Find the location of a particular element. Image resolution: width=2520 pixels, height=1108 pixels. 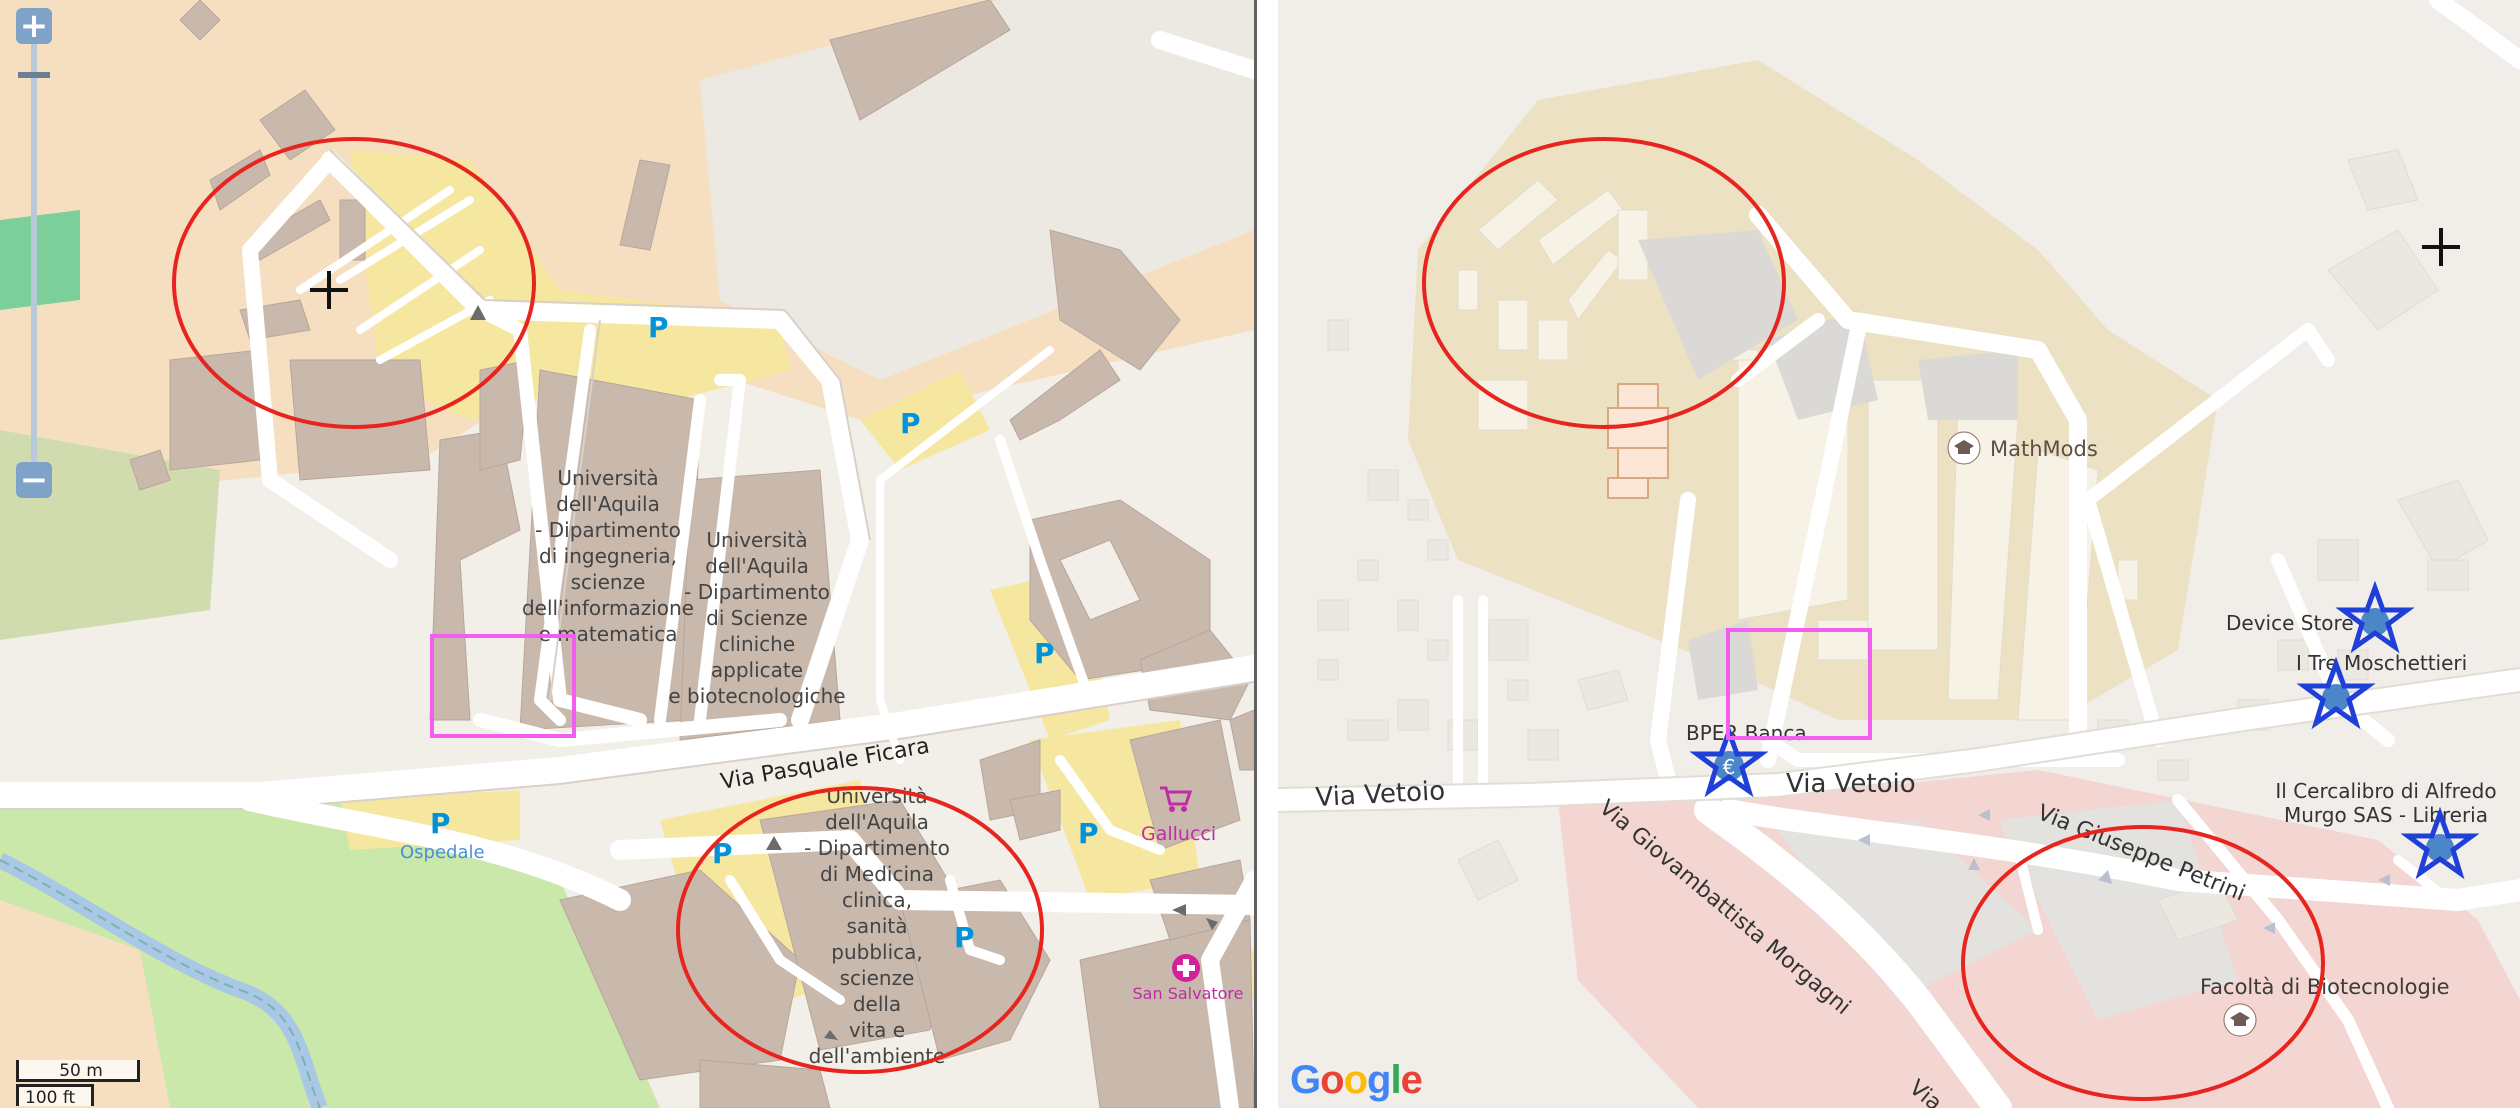

google-logo: Google is located at coordinates (1356, 1080).